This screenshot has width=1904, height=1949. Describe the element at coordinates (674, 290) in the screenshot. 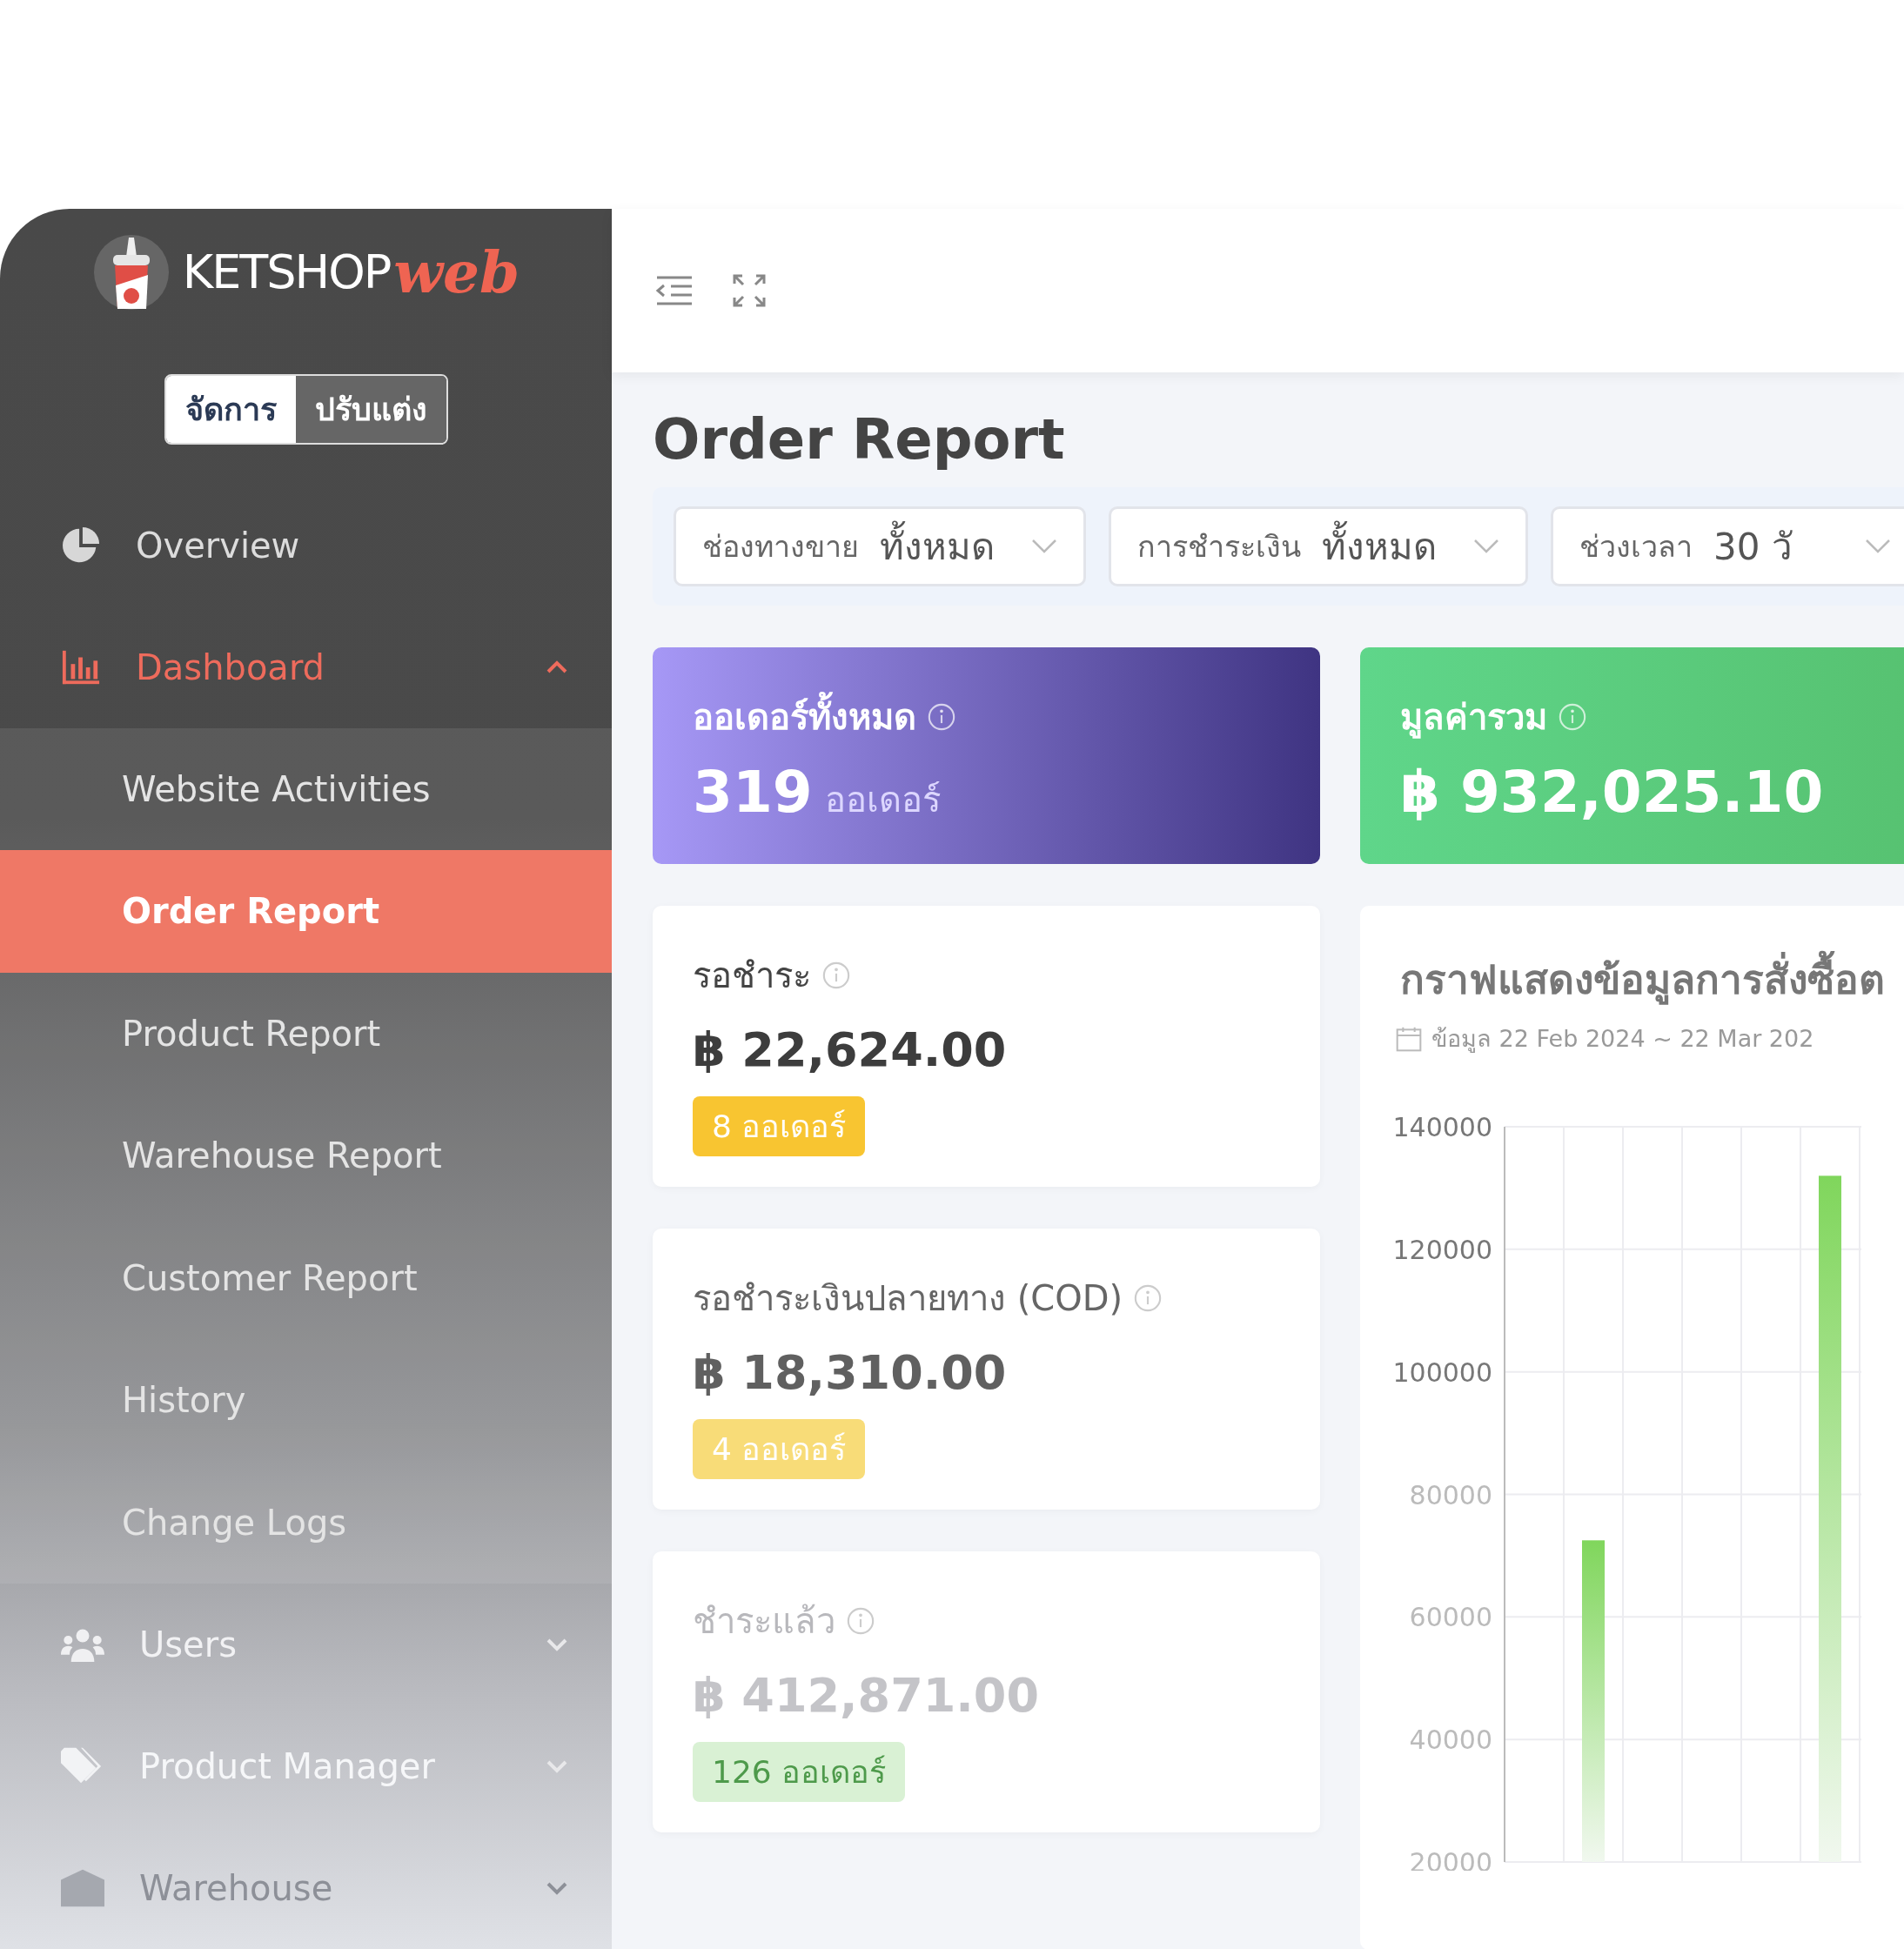

I see `collapse-menu-icon` at that location.